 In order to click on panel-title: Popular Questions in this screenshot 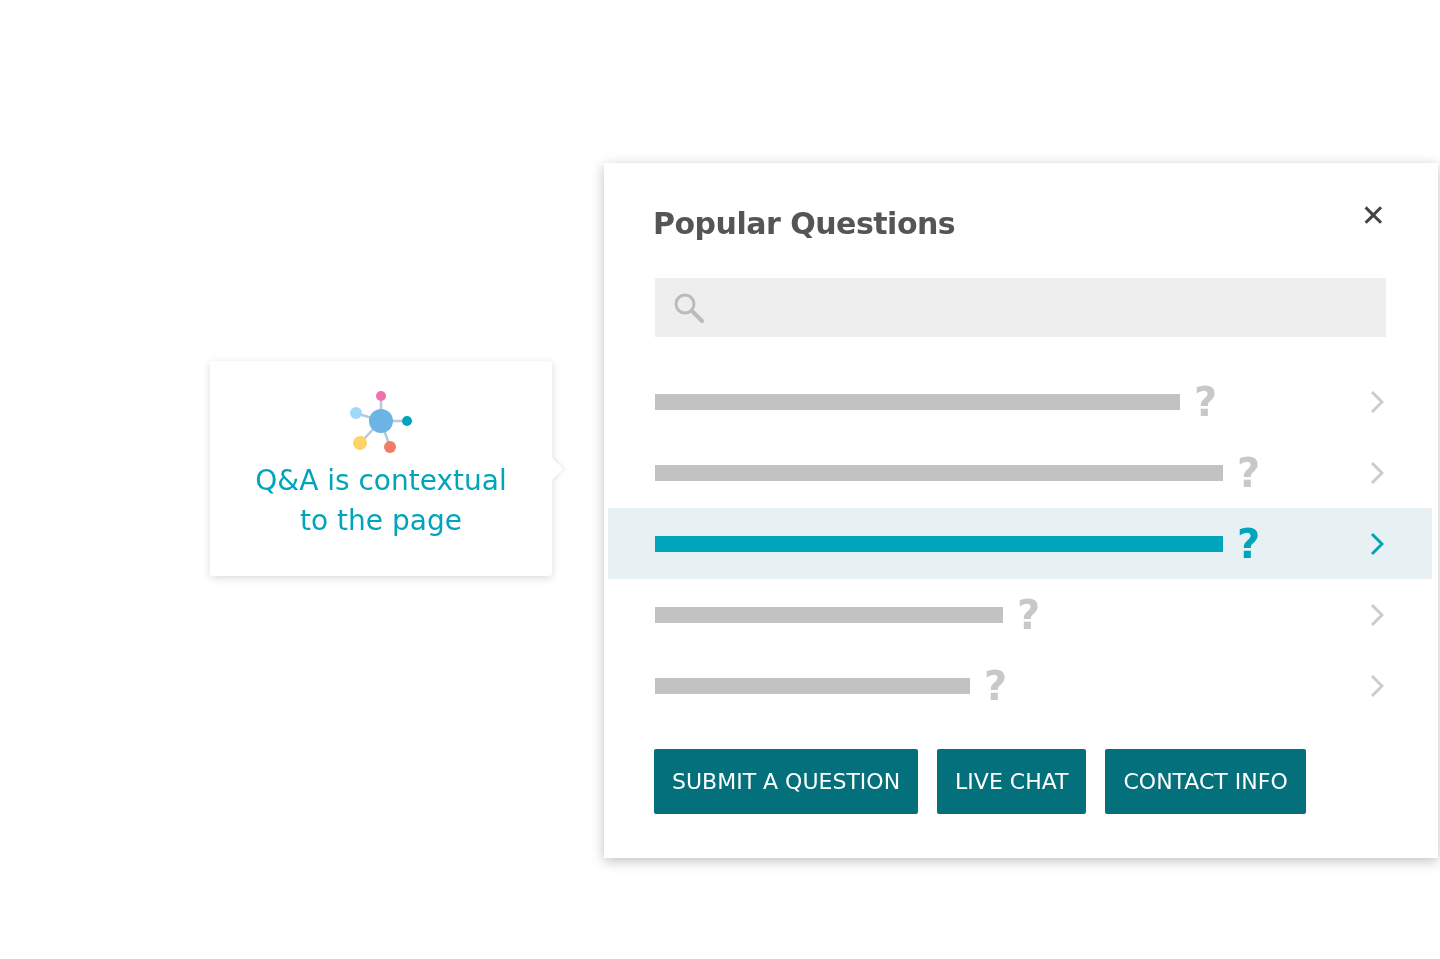, I will do `click(804, 224)`.